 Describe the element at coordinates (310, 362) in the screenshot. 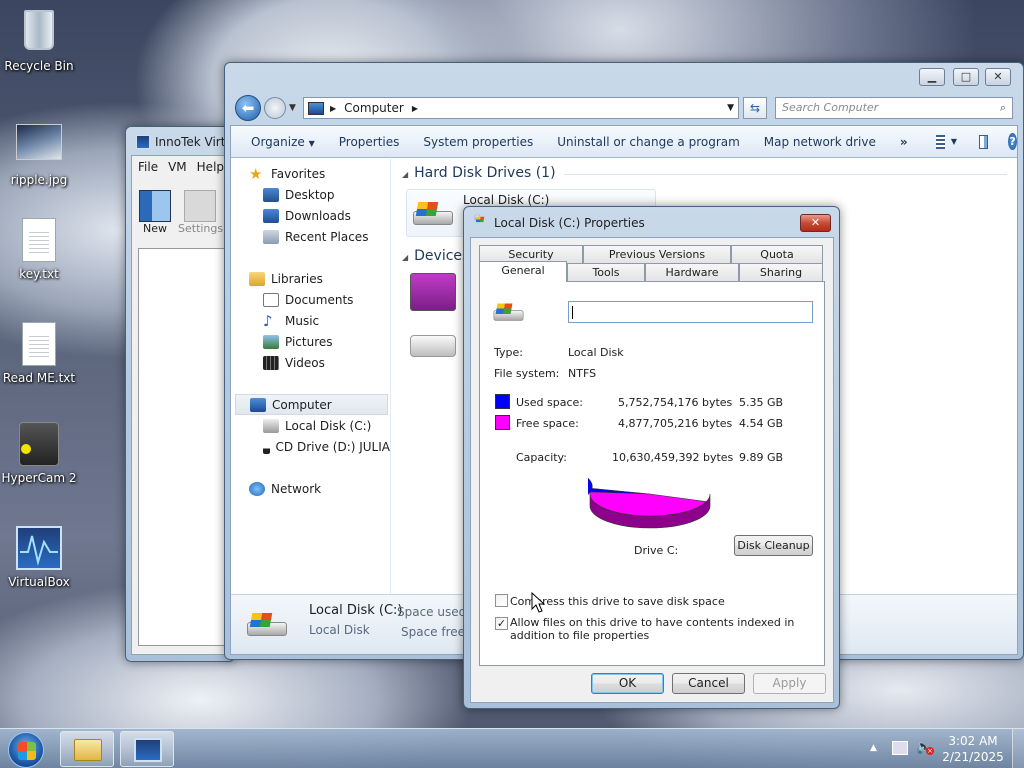

I see `nav-videos: Videos` at that location.